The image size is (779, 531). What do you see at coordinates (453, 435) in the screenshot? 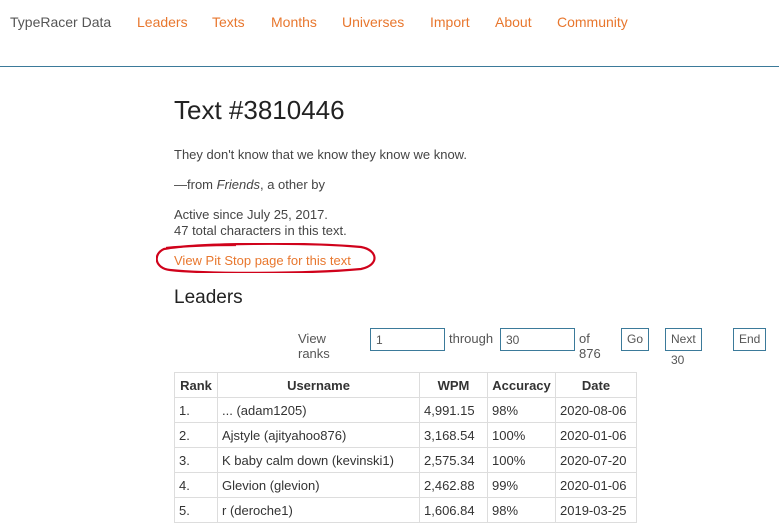
I see `cell-wpm: 3,168.54` at bounding box center [453, 435].